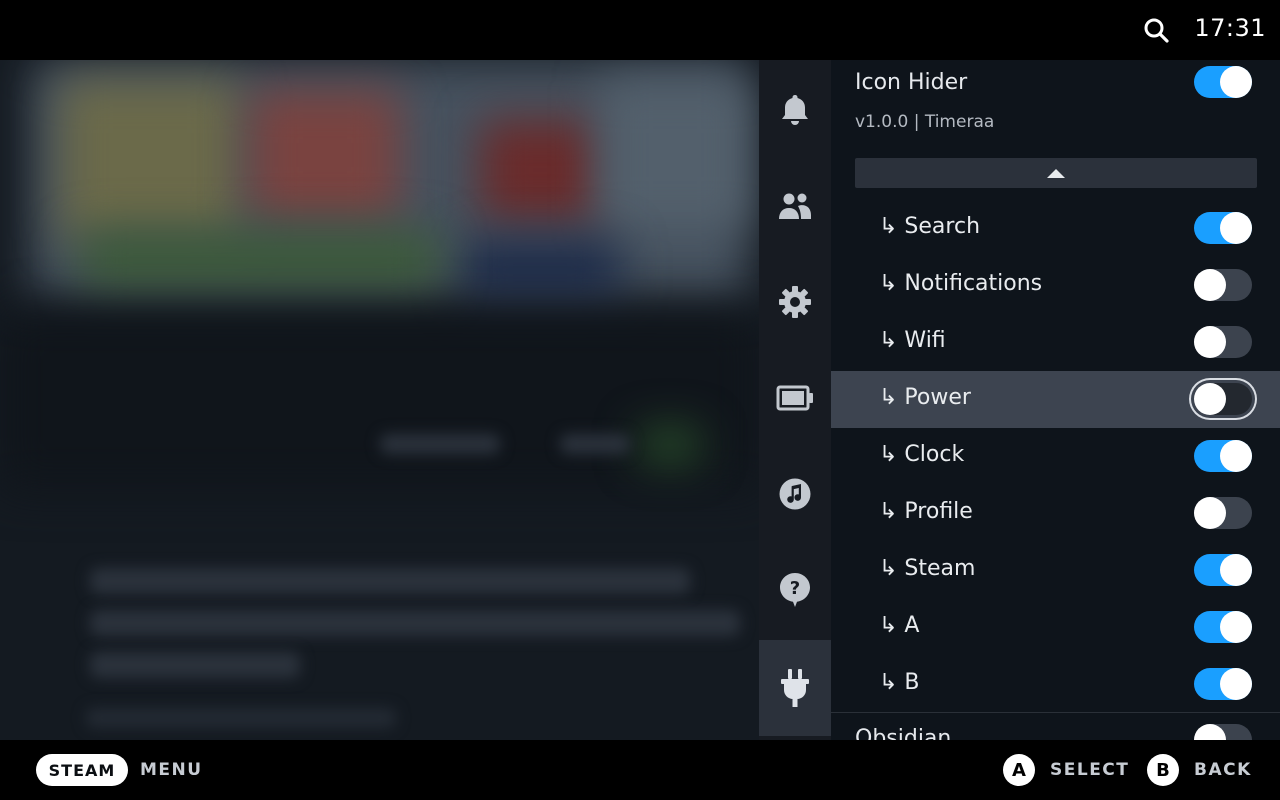 The width and height of the screenshot is (1280, 800). What do you see at coordinates (912, 340) in the screenshot?
I see `option-label: ↳ Wifi` at bounding box center [912, 340].